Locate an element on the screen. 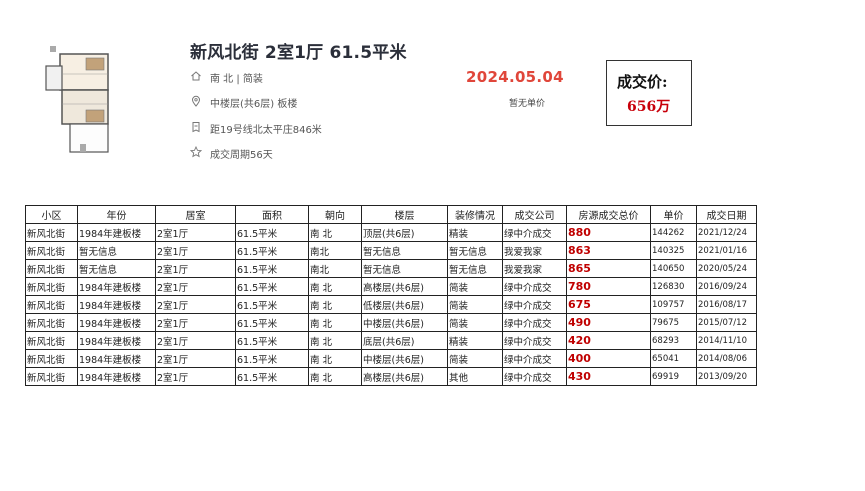 The image size is (865, 491). header-cell: 楼层 is located at coordinates (404, 214).